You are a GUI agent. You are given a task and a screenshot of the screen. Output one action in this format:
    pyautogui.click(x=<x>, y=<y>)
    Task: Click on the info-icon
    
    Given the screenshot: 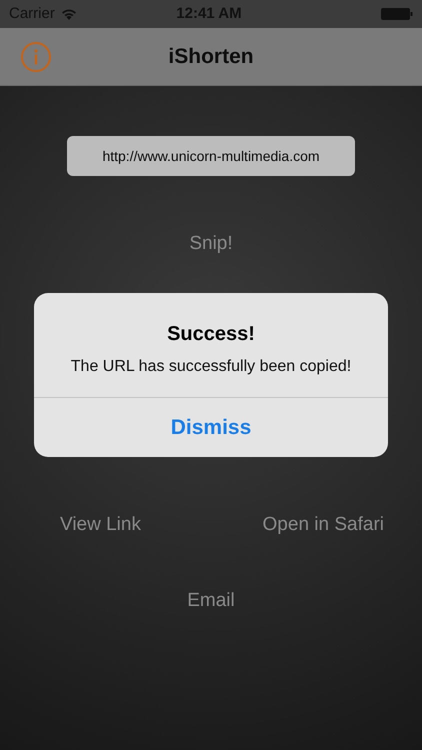 What is the action you would take?
    pyautogui.click(x=36, y=57)
    